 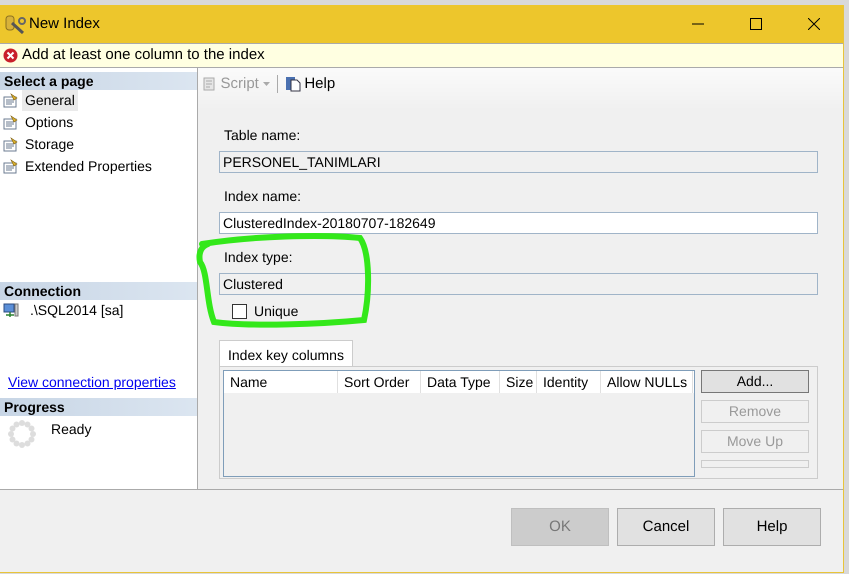 What do you see at coordinates (755, 464) in the screenshot?
I see `cut-off-button` at bounding box center [755, 464].